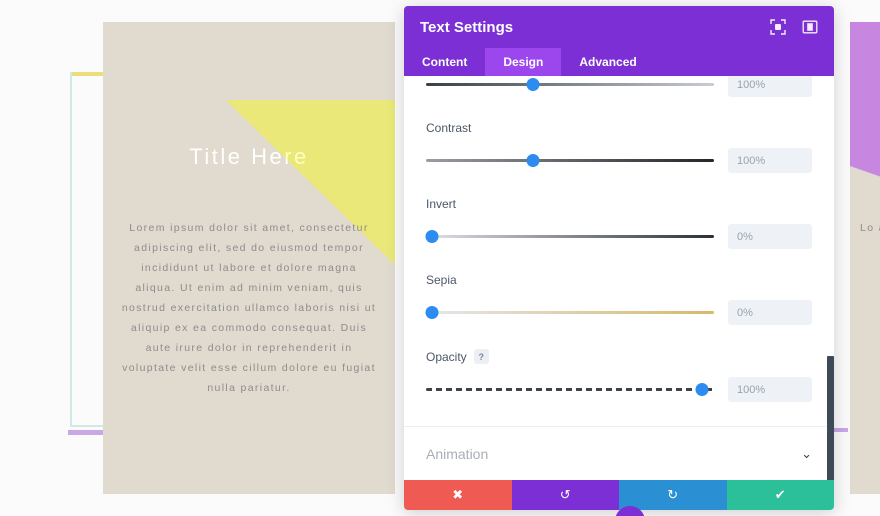 This screenshot has height=516, width=880. I want to click on field-sepia: Sepia 0%, so click(618, 298).